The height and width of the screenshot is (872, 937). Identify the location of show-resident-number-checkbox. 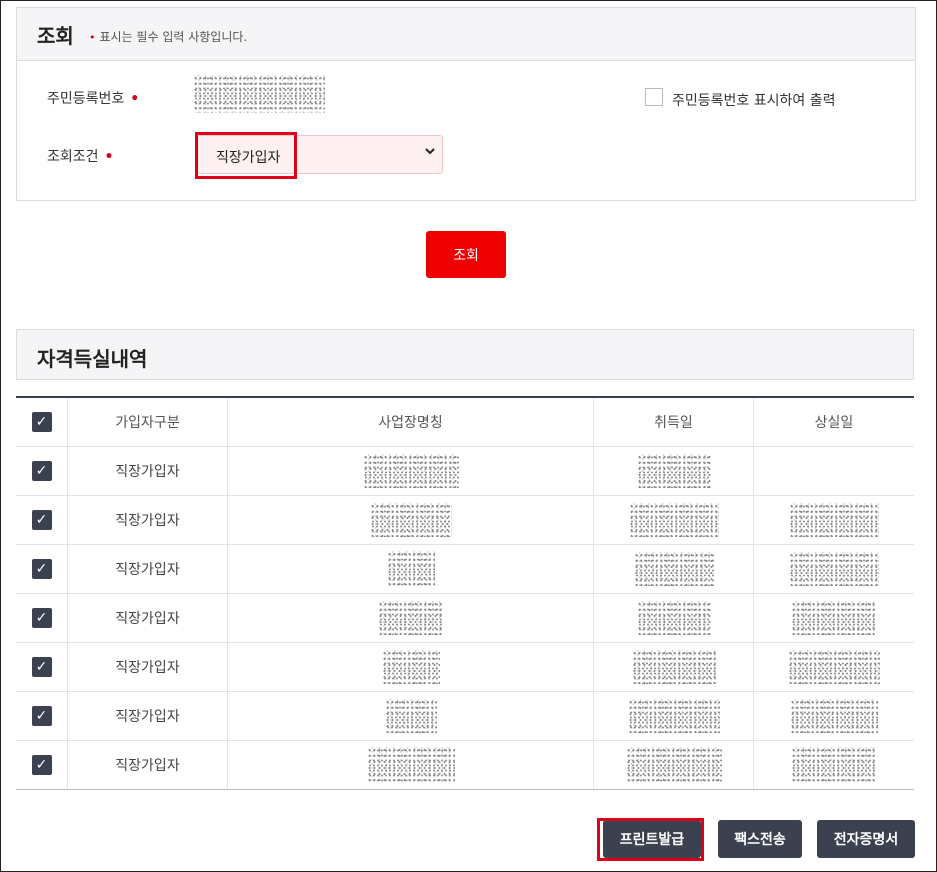
(654, 97).